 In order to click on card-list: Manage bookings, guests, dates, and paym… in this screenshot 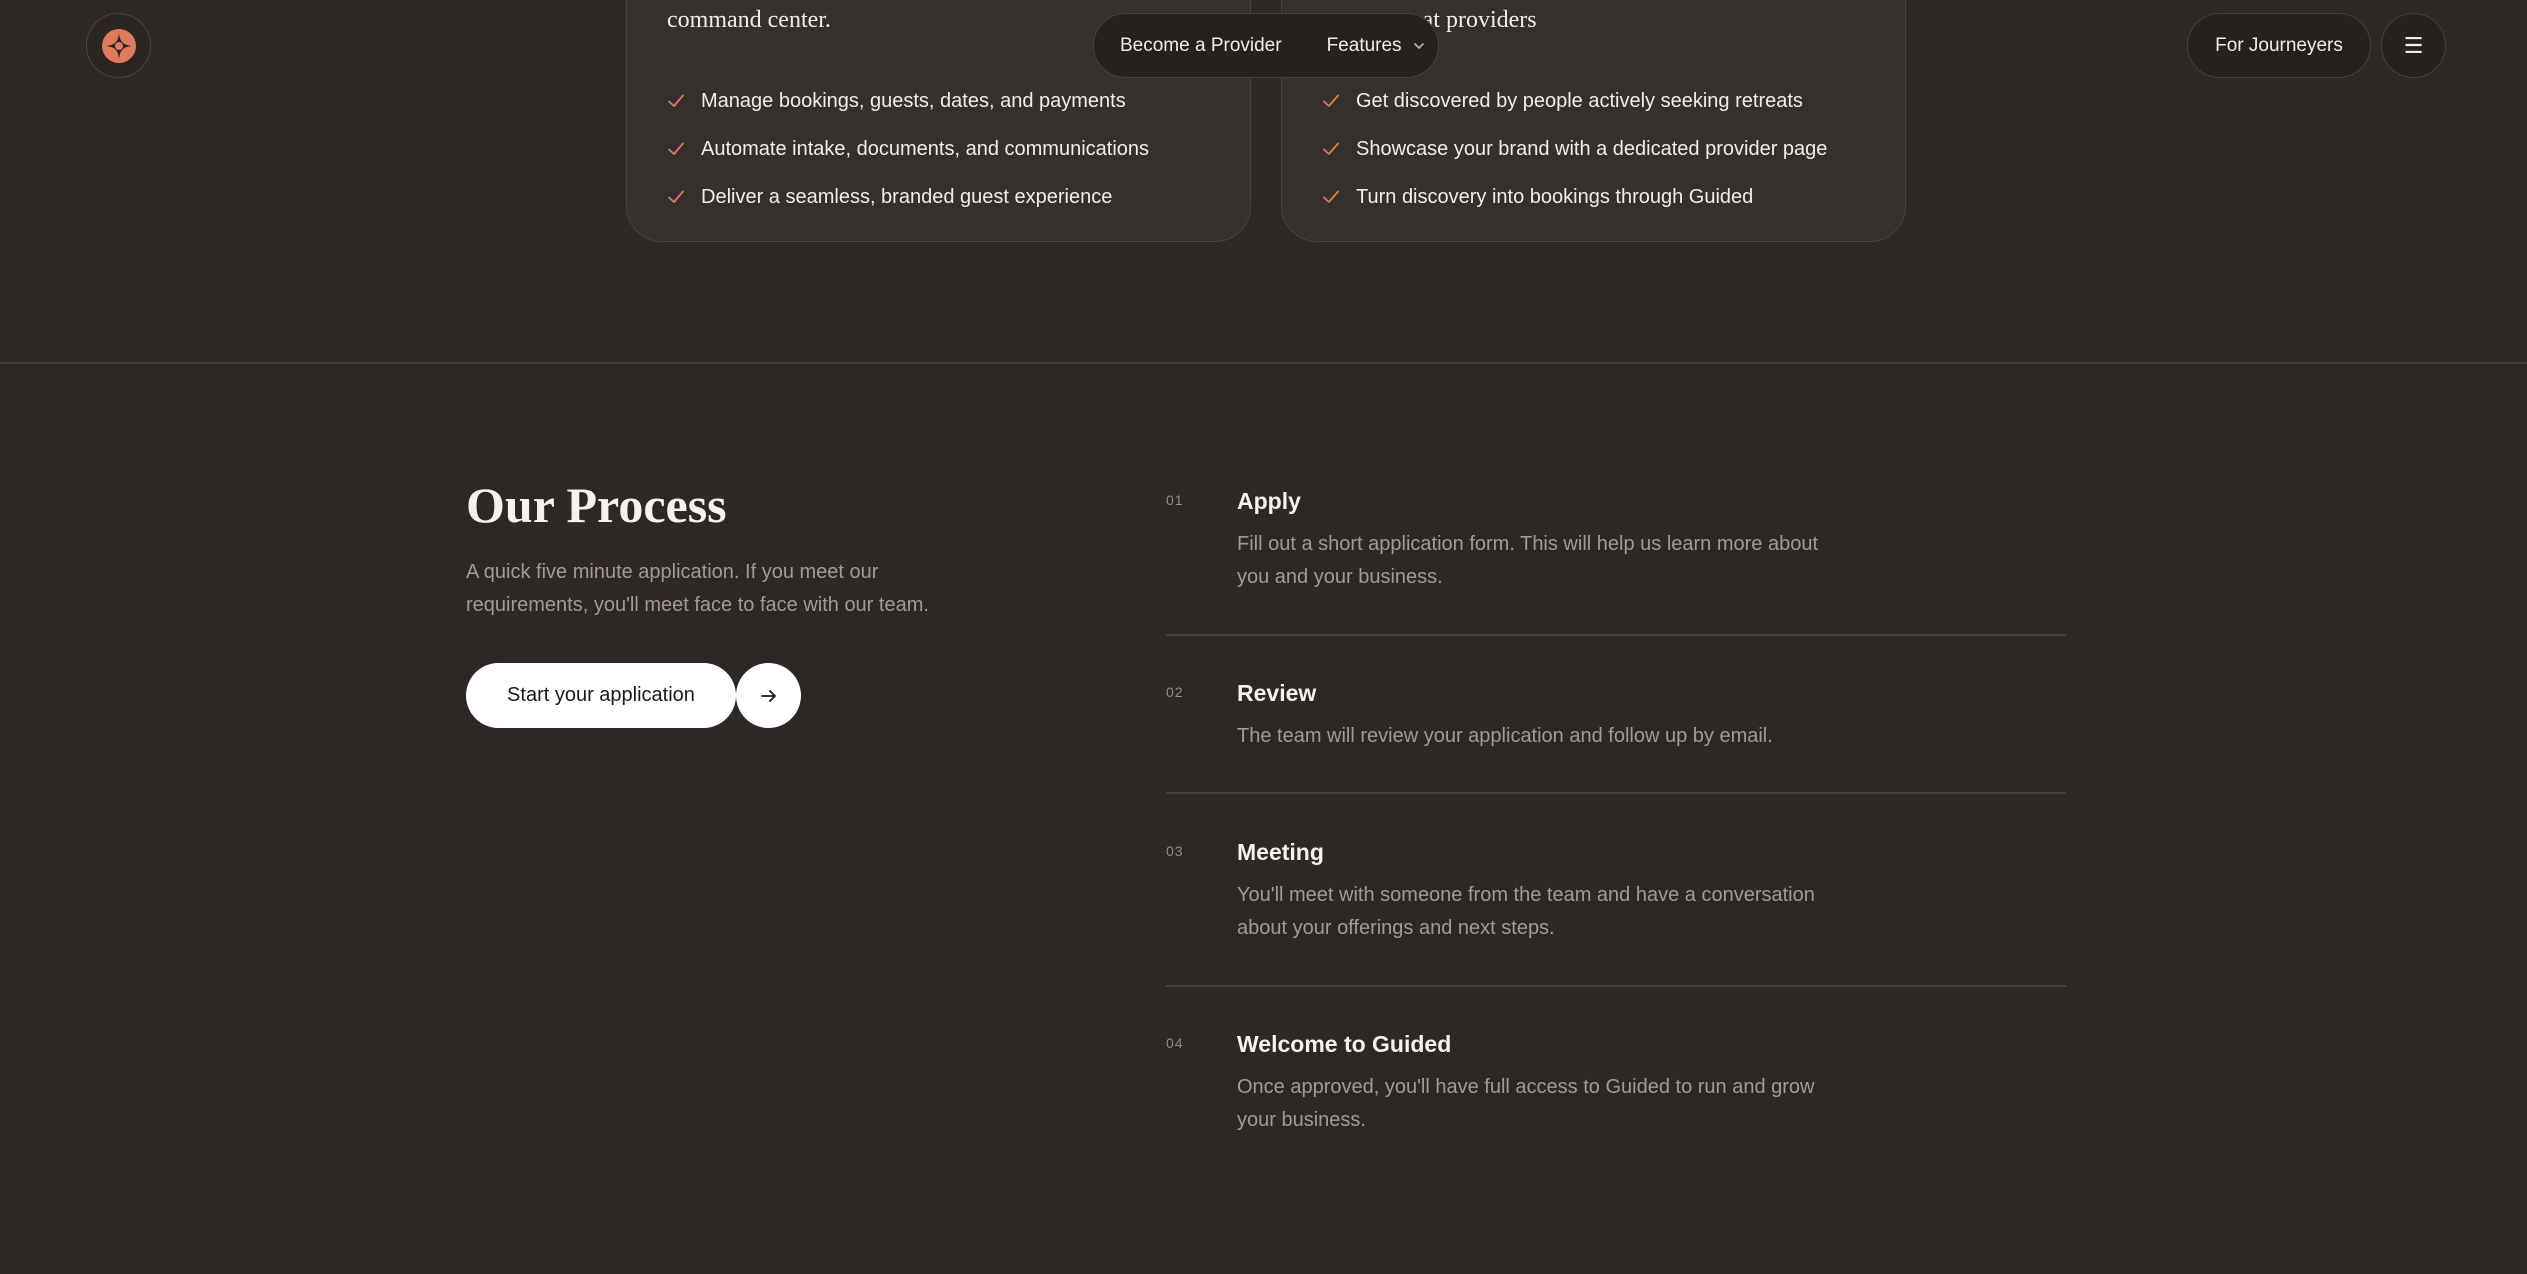, I will do `click(908, 149)`.